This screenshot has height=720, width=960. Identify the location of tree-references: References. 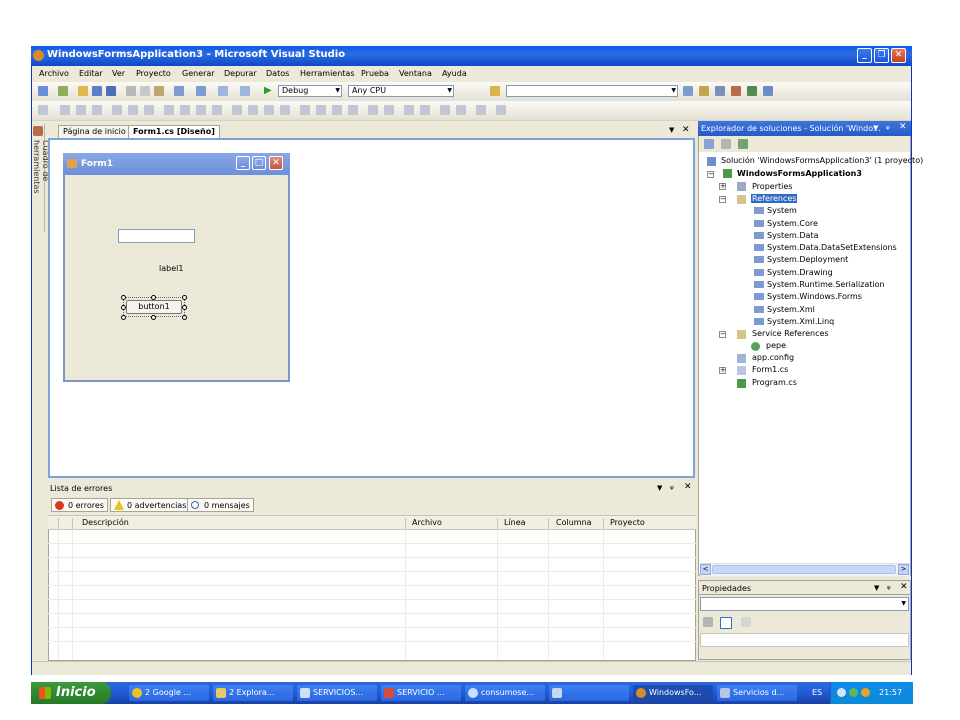
(774, 198).